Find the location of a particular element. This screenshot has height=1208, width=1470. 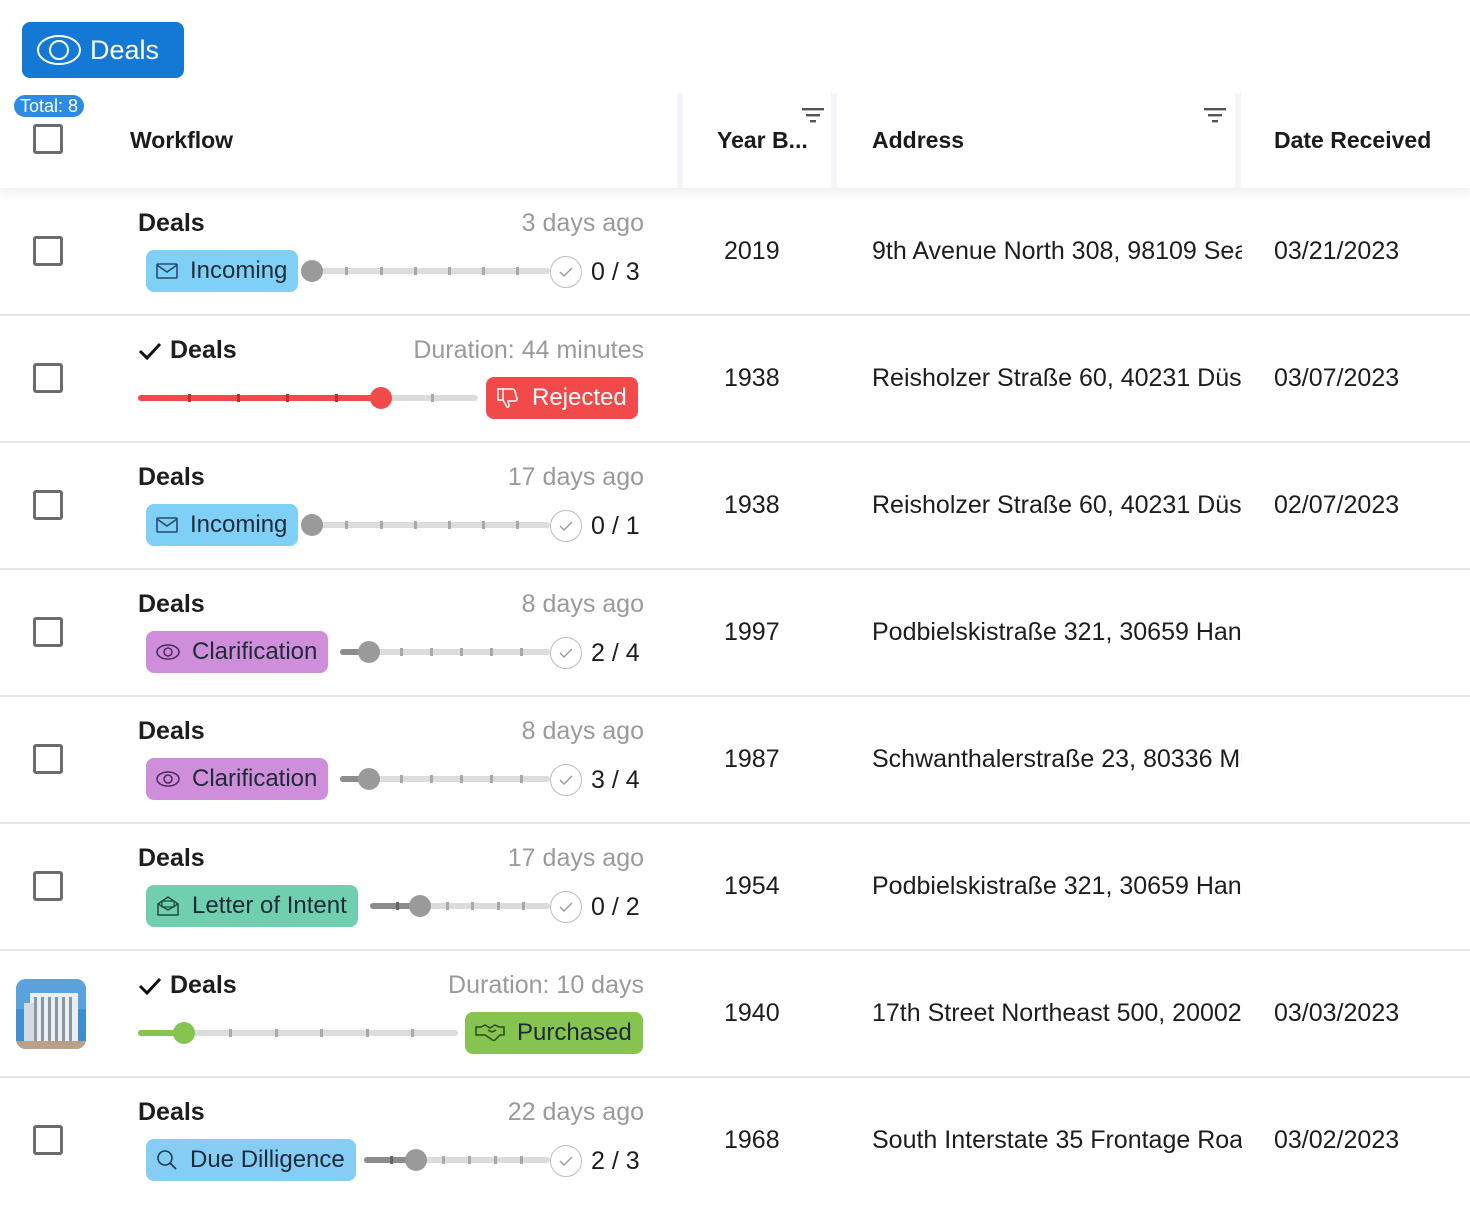

year-built-cell: 2019 is located at coordinates (752, 251).